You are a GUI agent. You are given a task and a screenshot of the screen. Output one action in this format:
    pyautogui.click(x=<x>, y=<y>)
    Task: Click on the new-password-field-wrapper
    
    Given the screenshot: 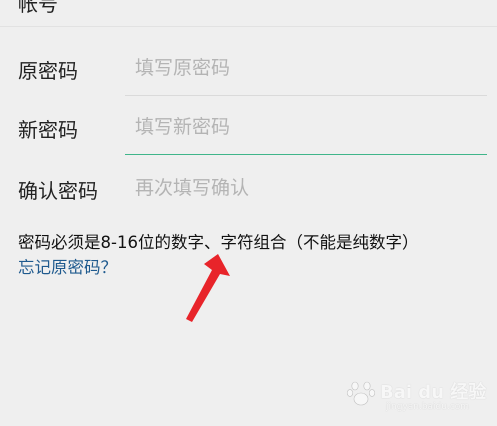 What is the action you would take?
    pyautogui.click(x=306, y=127)
    